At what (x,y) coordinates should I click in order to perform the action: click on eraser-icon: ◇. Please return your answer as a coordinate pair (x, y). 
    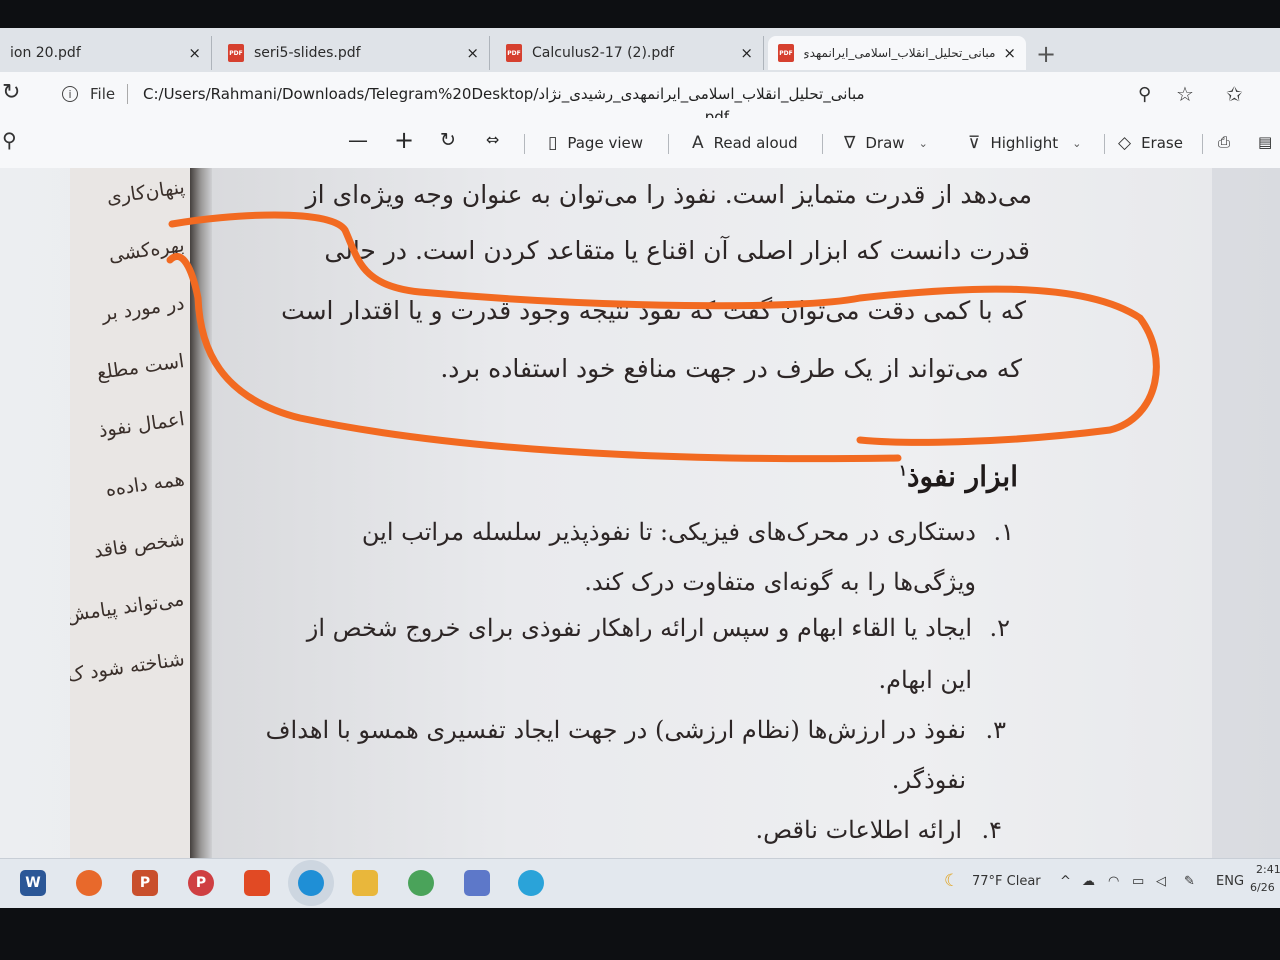
    Looking at the image, I should click on (1125, 143).